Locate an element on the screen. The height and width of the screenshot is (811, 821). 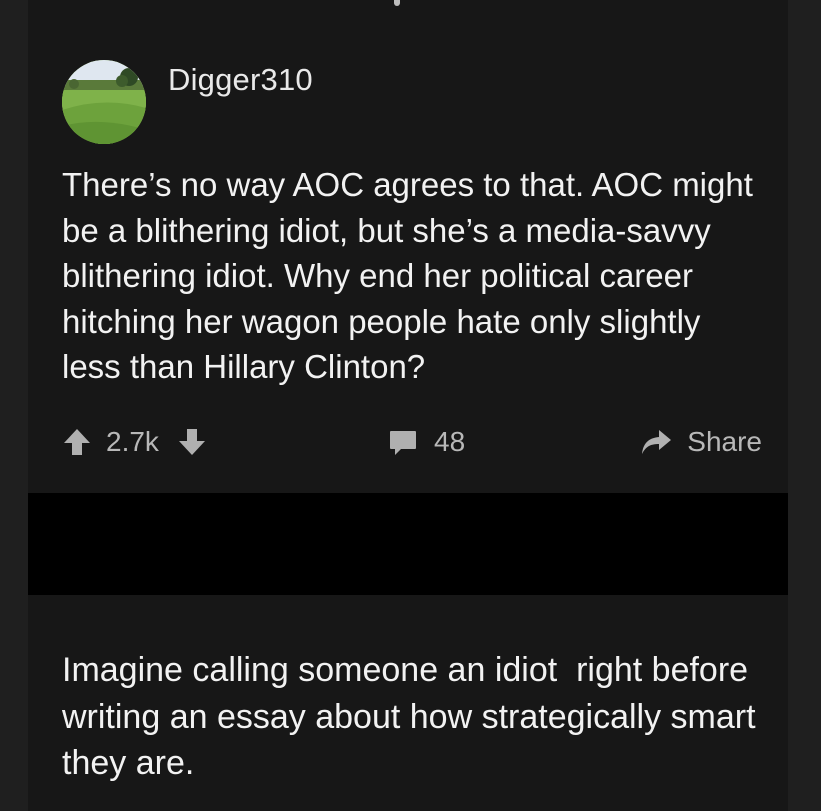
downvote-arrow-icon is located at coordinates (192, 442).